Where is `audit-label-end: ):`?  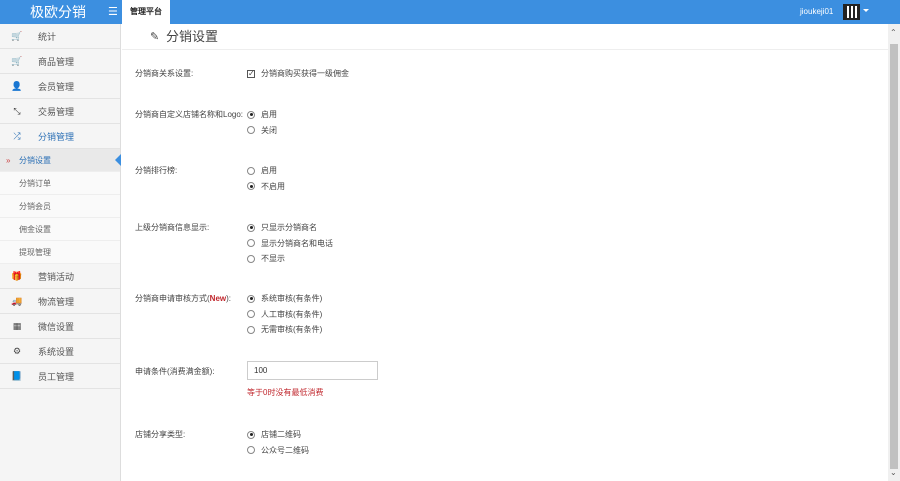 audit-label-end: ): is located at coordinates (229, 298).